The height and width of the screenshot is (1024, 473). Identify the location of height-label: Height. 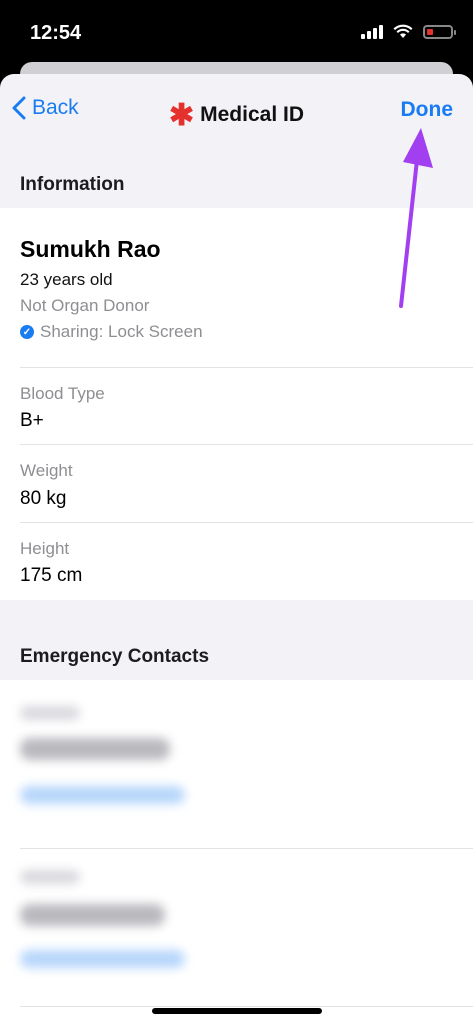
(45, 548).